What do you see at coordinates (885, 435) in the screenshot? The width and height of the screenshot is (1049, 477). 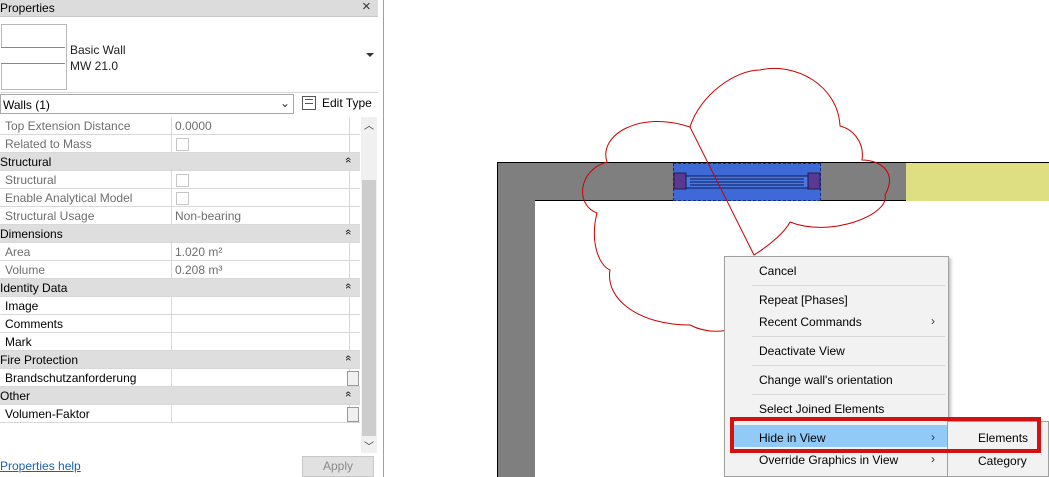 I see `callout-highlight-box` at bounding box center [885, 435].